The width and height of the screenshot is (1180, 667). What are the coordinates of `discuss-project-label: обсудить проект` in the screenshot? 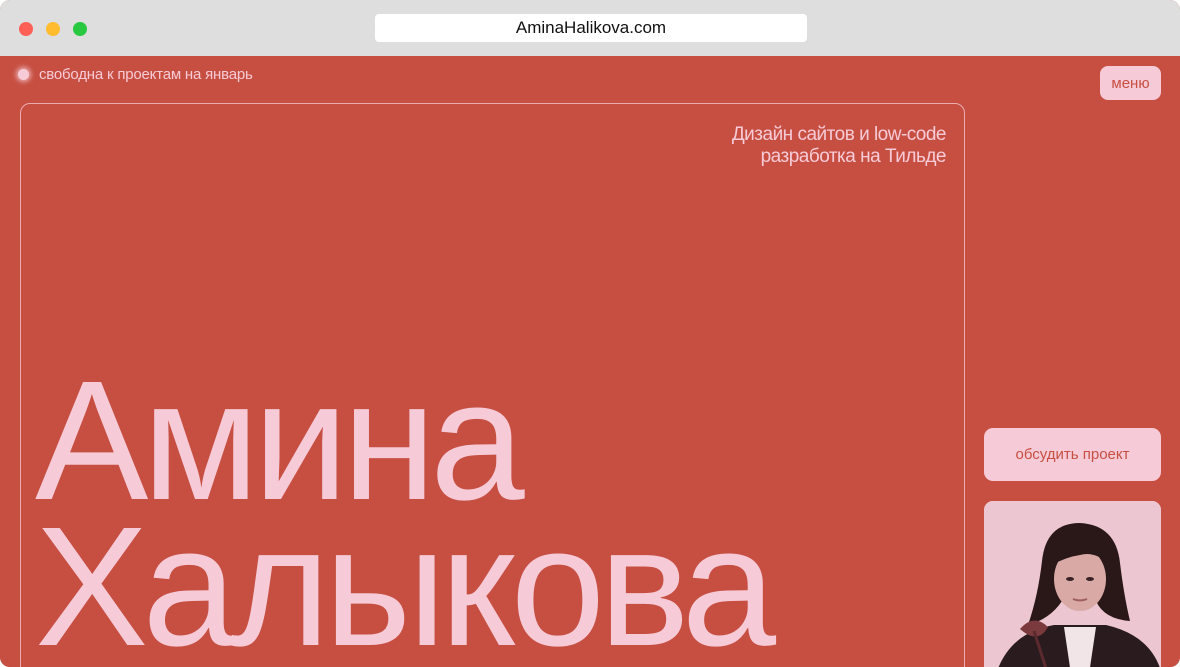 It's located at (1072, 454).